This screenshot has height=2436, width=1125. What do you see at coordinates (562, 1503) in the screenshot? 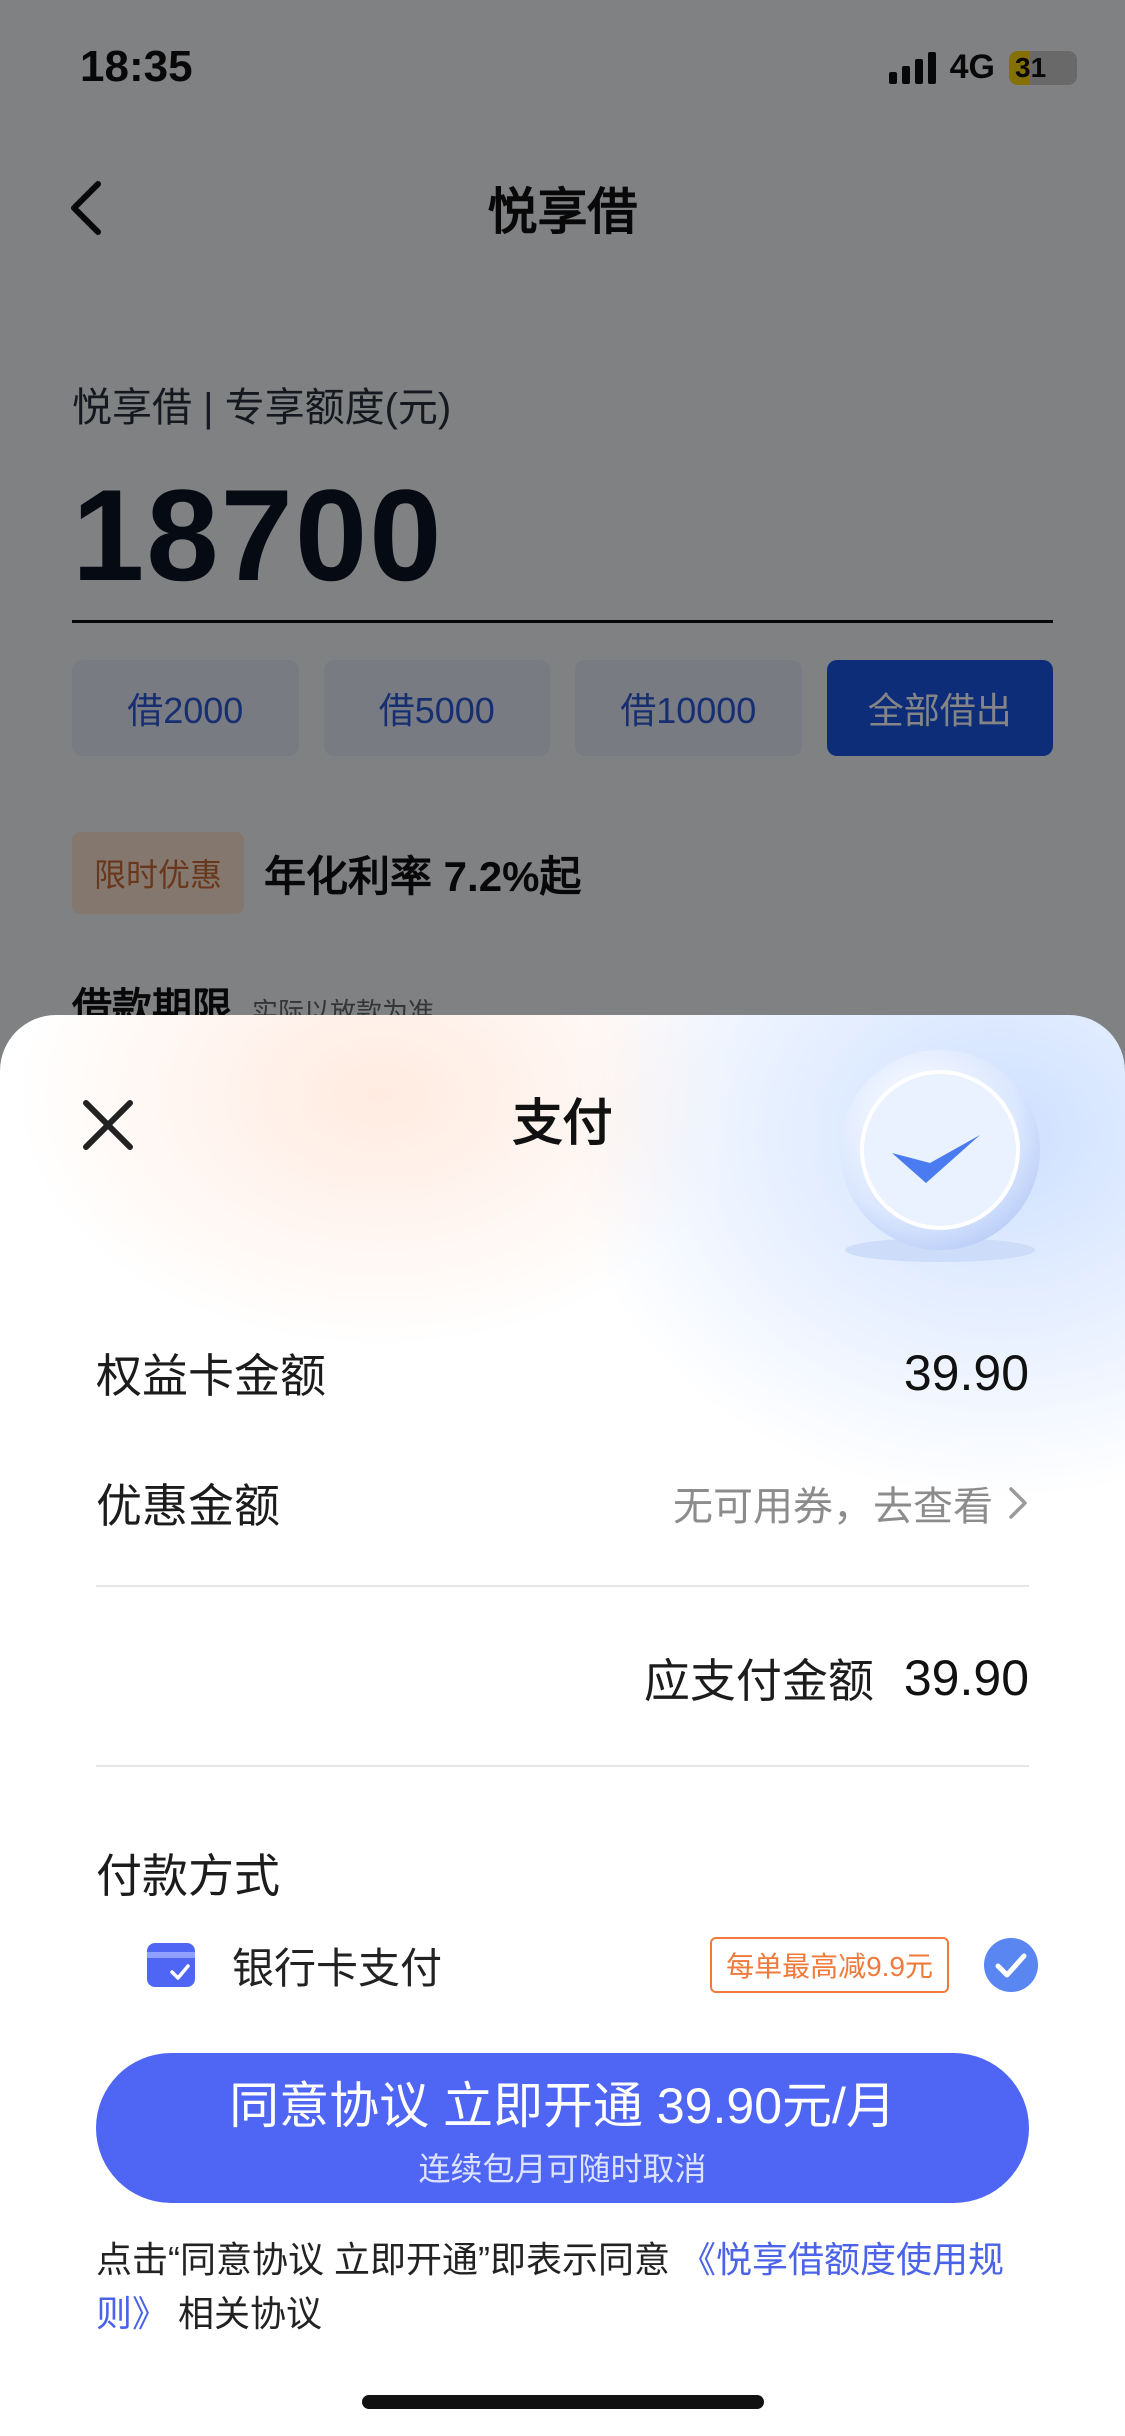
I see `discount-row: 优惠金额 无可用券，去查看` at bounding box center [562, 1503].